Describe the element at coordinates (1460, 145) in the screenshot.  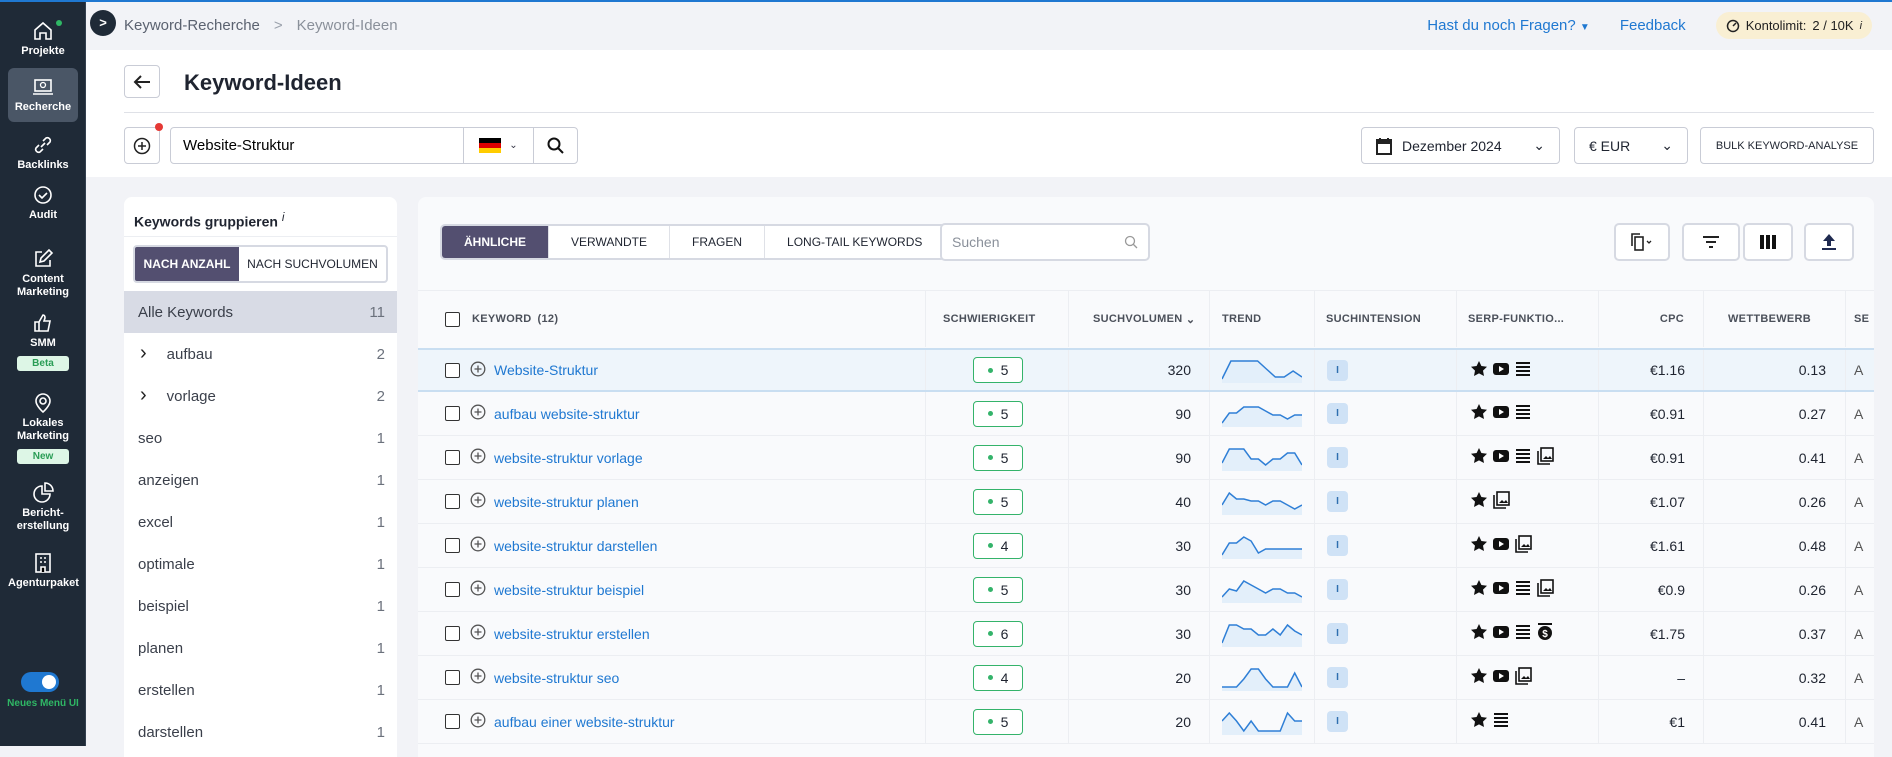
I see `date-select: Dezember 2024 ⌄` at that location.